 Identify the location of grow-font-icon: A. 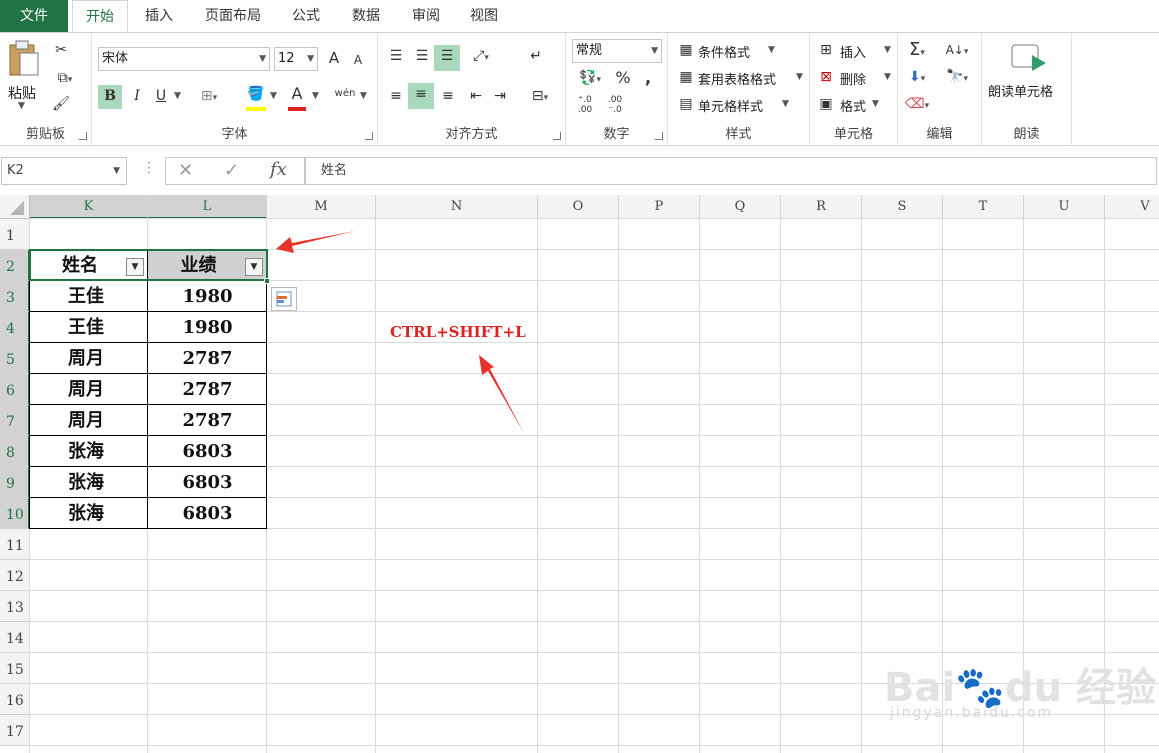
(334, 58).